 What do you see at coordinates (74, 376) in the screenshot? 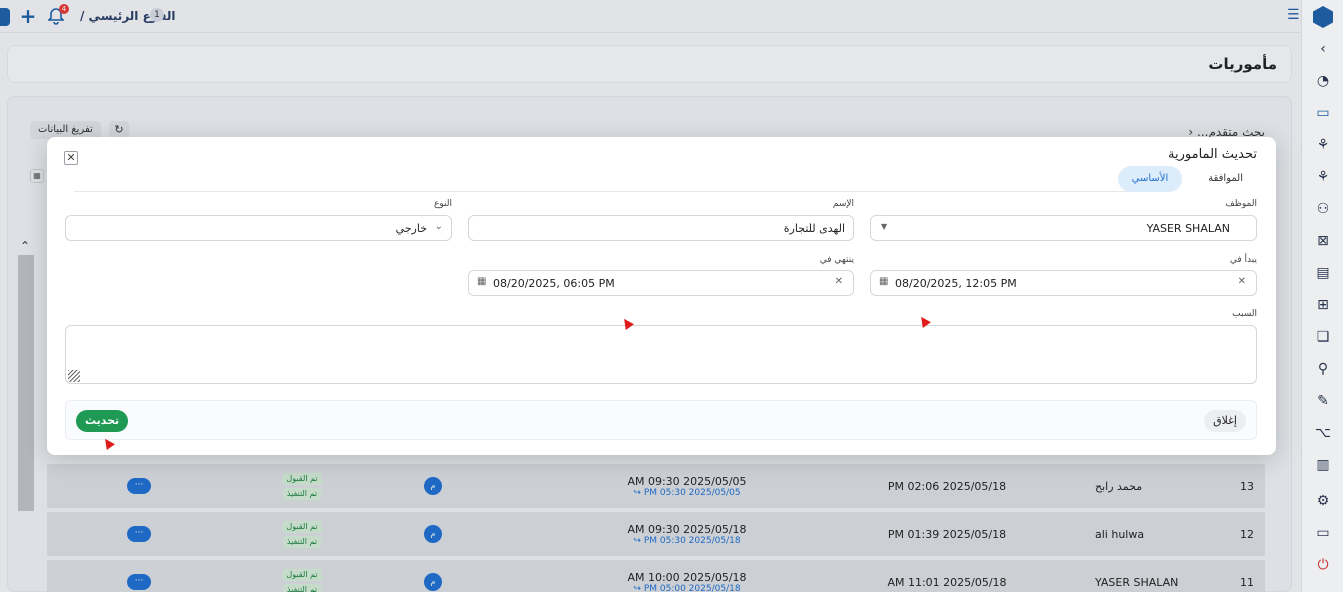
I see `resize-handle-icon` at bounding box center [74, 376].